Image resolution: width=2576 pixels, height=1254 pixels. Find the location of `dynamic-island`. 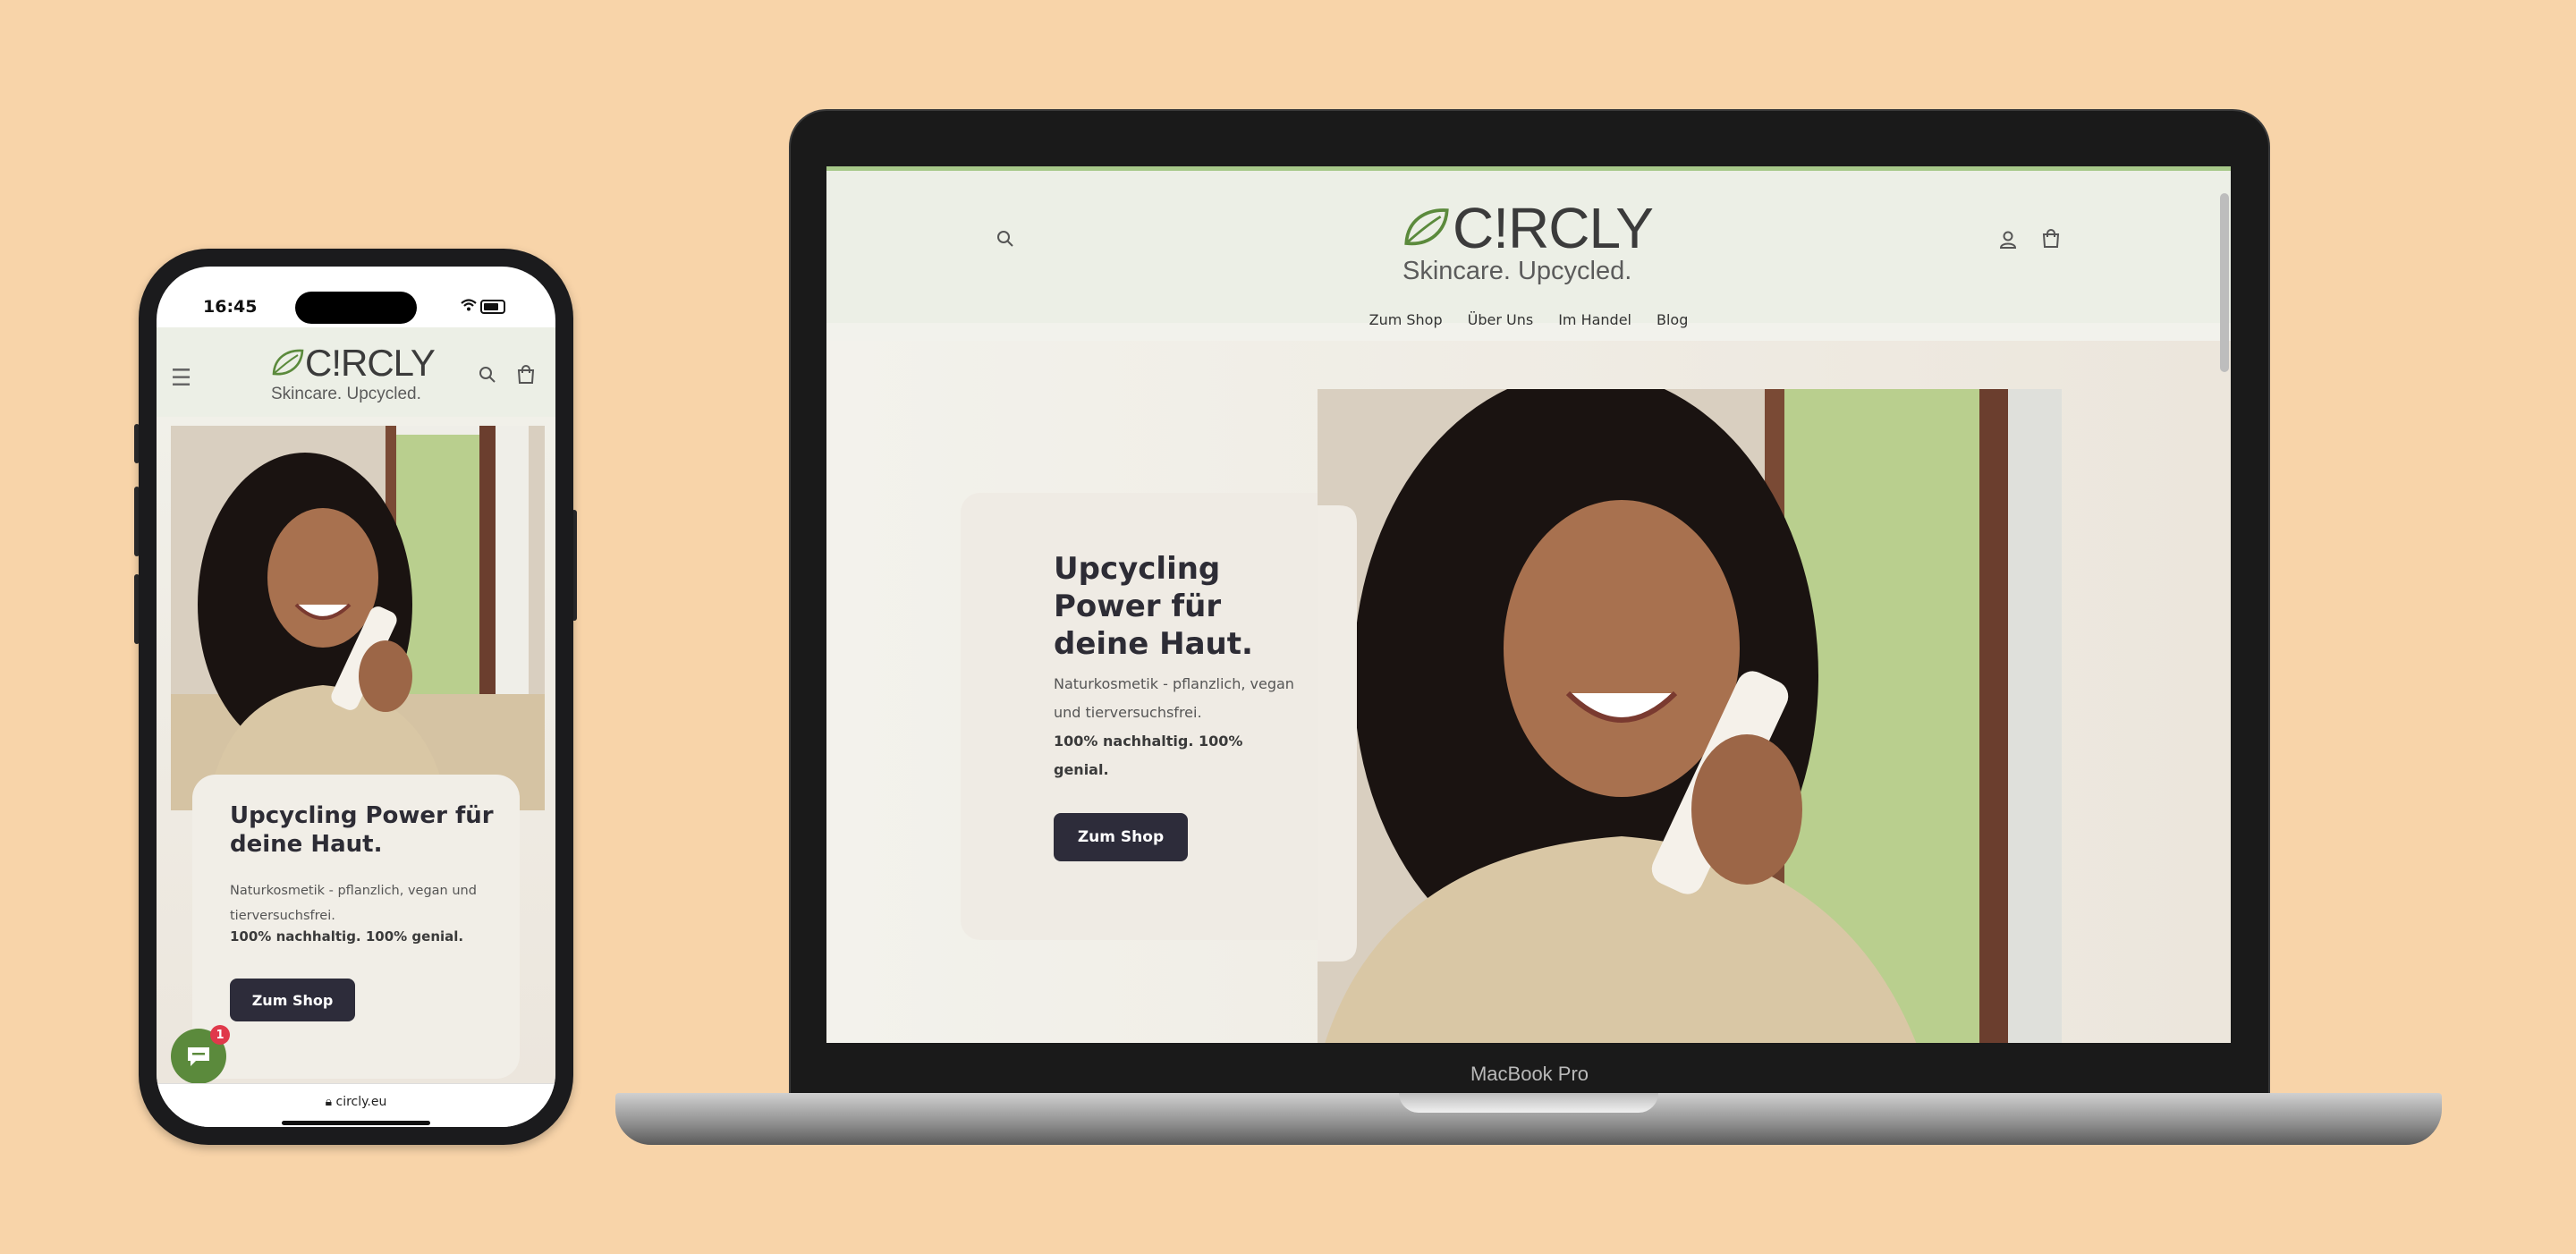

dynamic-island is located at coordinates (356, 308).